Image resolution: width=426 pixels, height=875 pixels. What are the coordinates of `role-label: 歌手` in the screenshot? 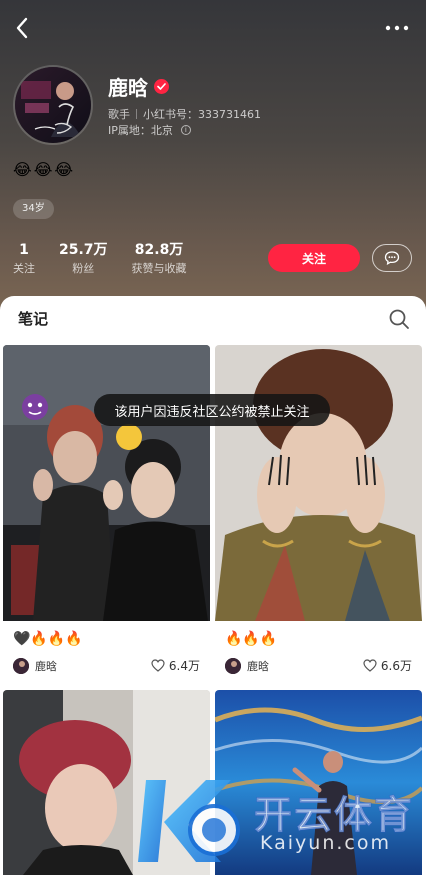 It's located at (119, 114).